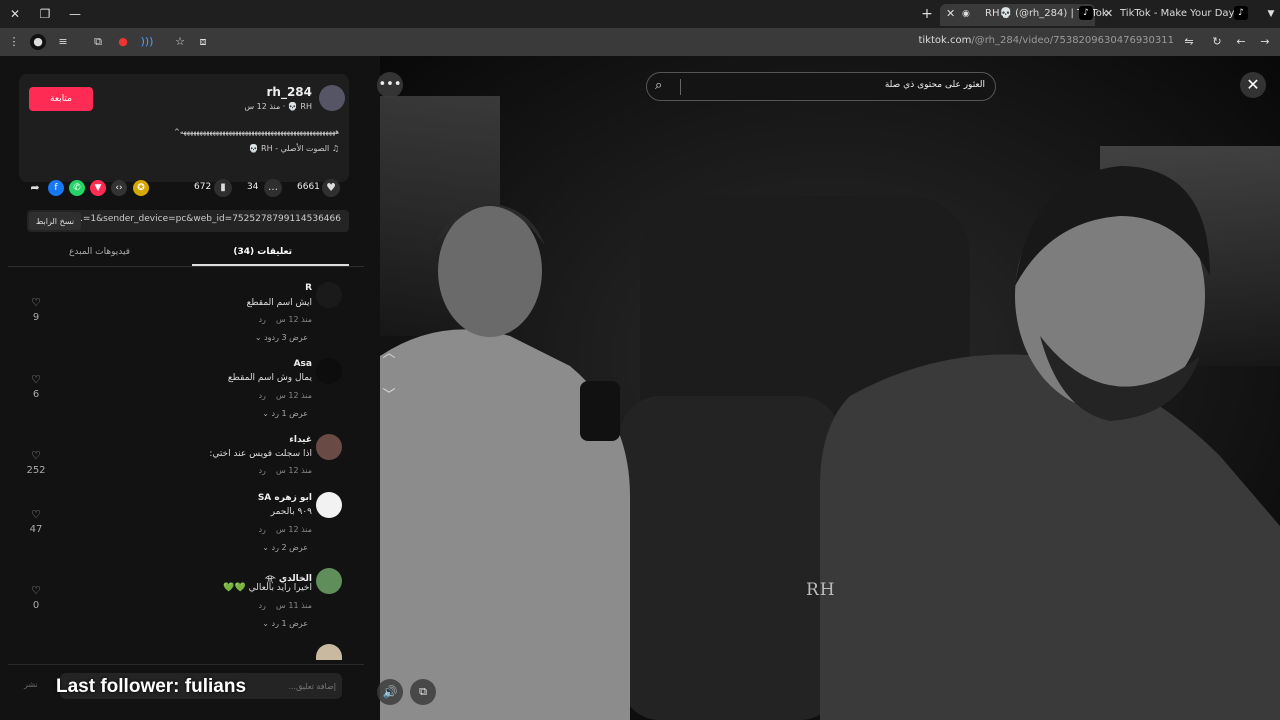 This screenshot has width=1280, height=720. Describe the element at coordinates (285, 498) in the screenshot. I see `commenter-name: ابو زهره SA` at that location.